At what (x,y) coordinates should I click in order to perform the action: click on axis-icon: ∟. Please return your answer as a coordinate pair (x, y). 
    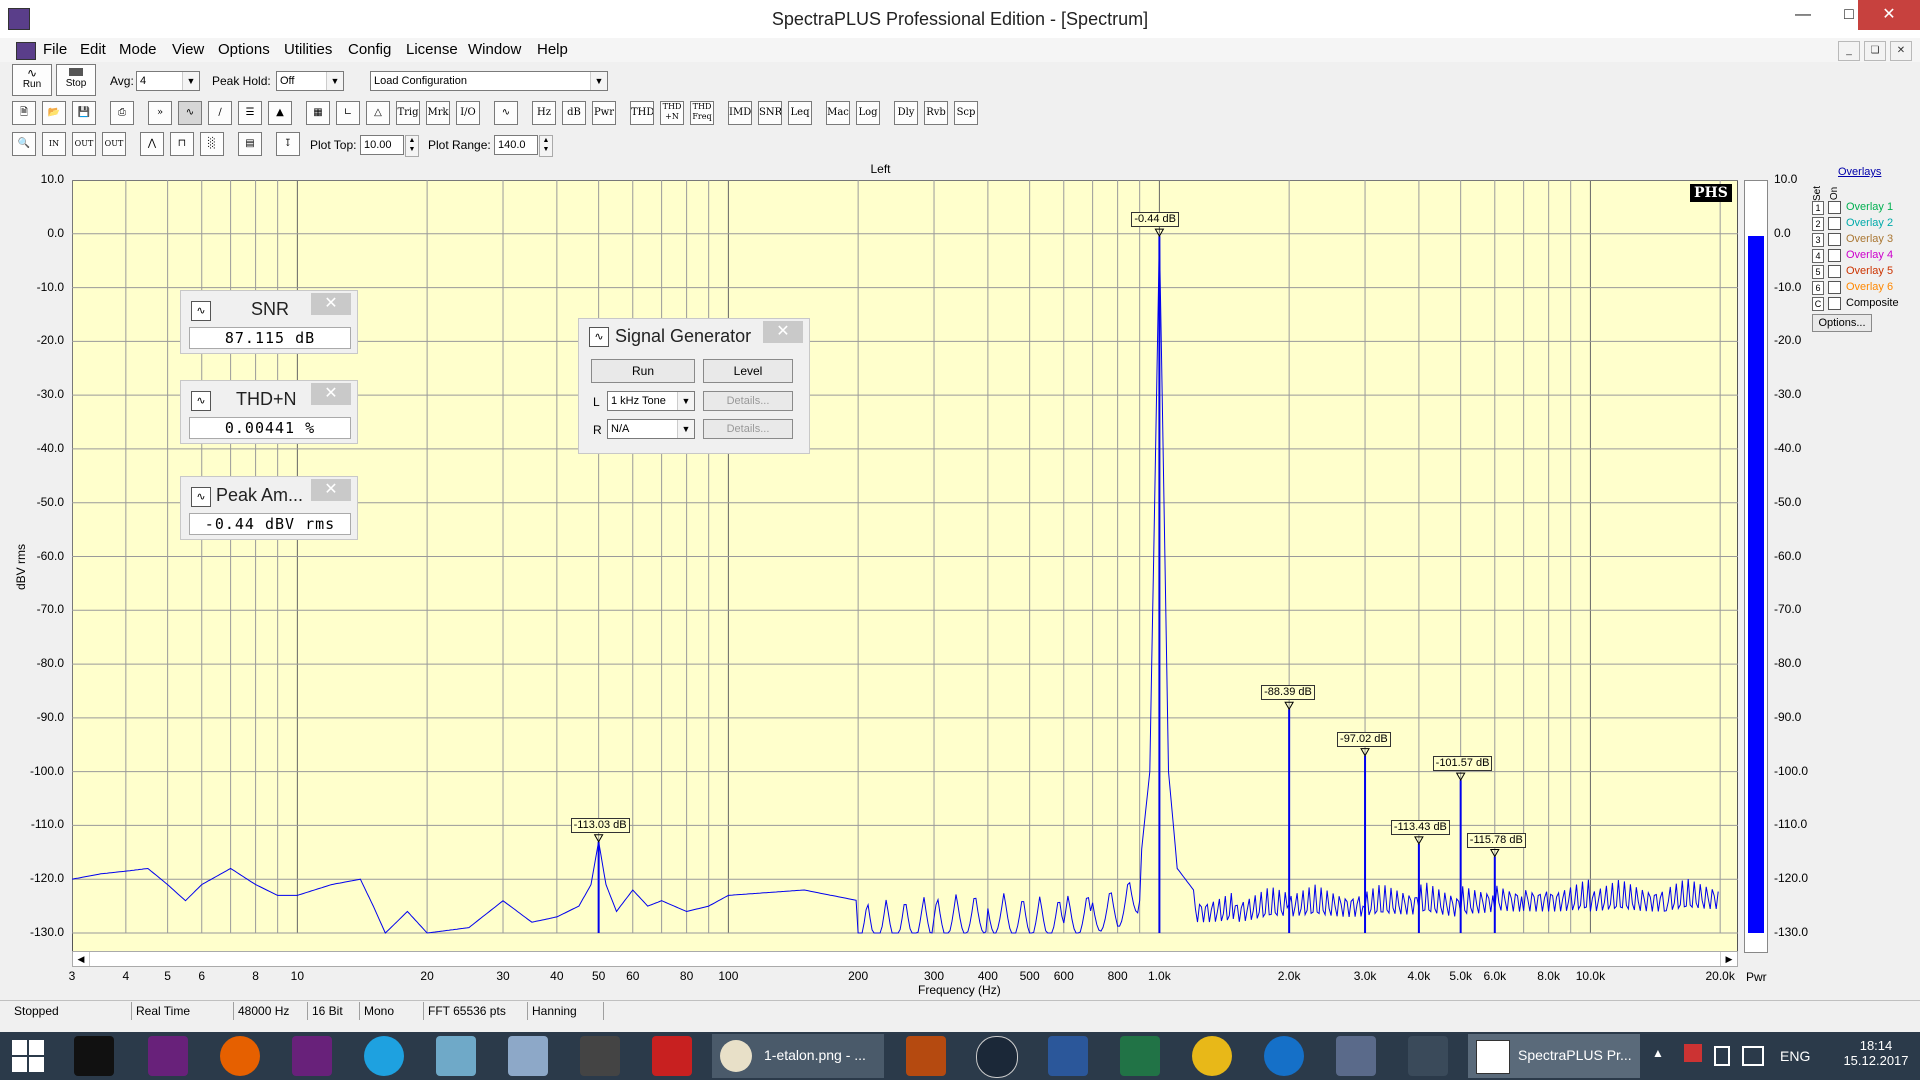
    Looking at the image, I should click on (348, 113).